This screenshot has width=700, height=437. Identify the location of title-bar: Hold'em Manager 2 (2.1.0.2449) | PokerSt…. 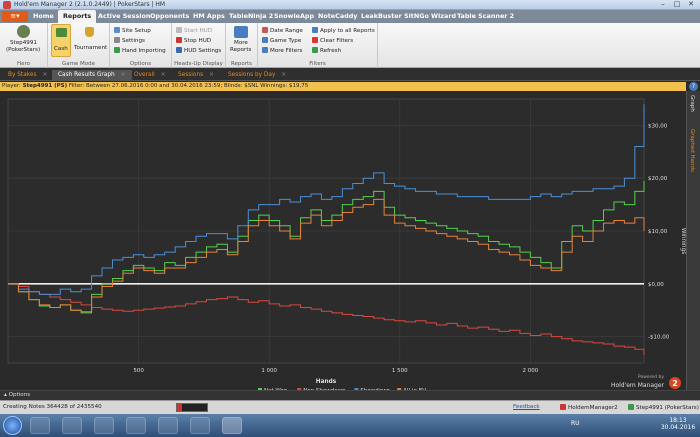
(350, 5).